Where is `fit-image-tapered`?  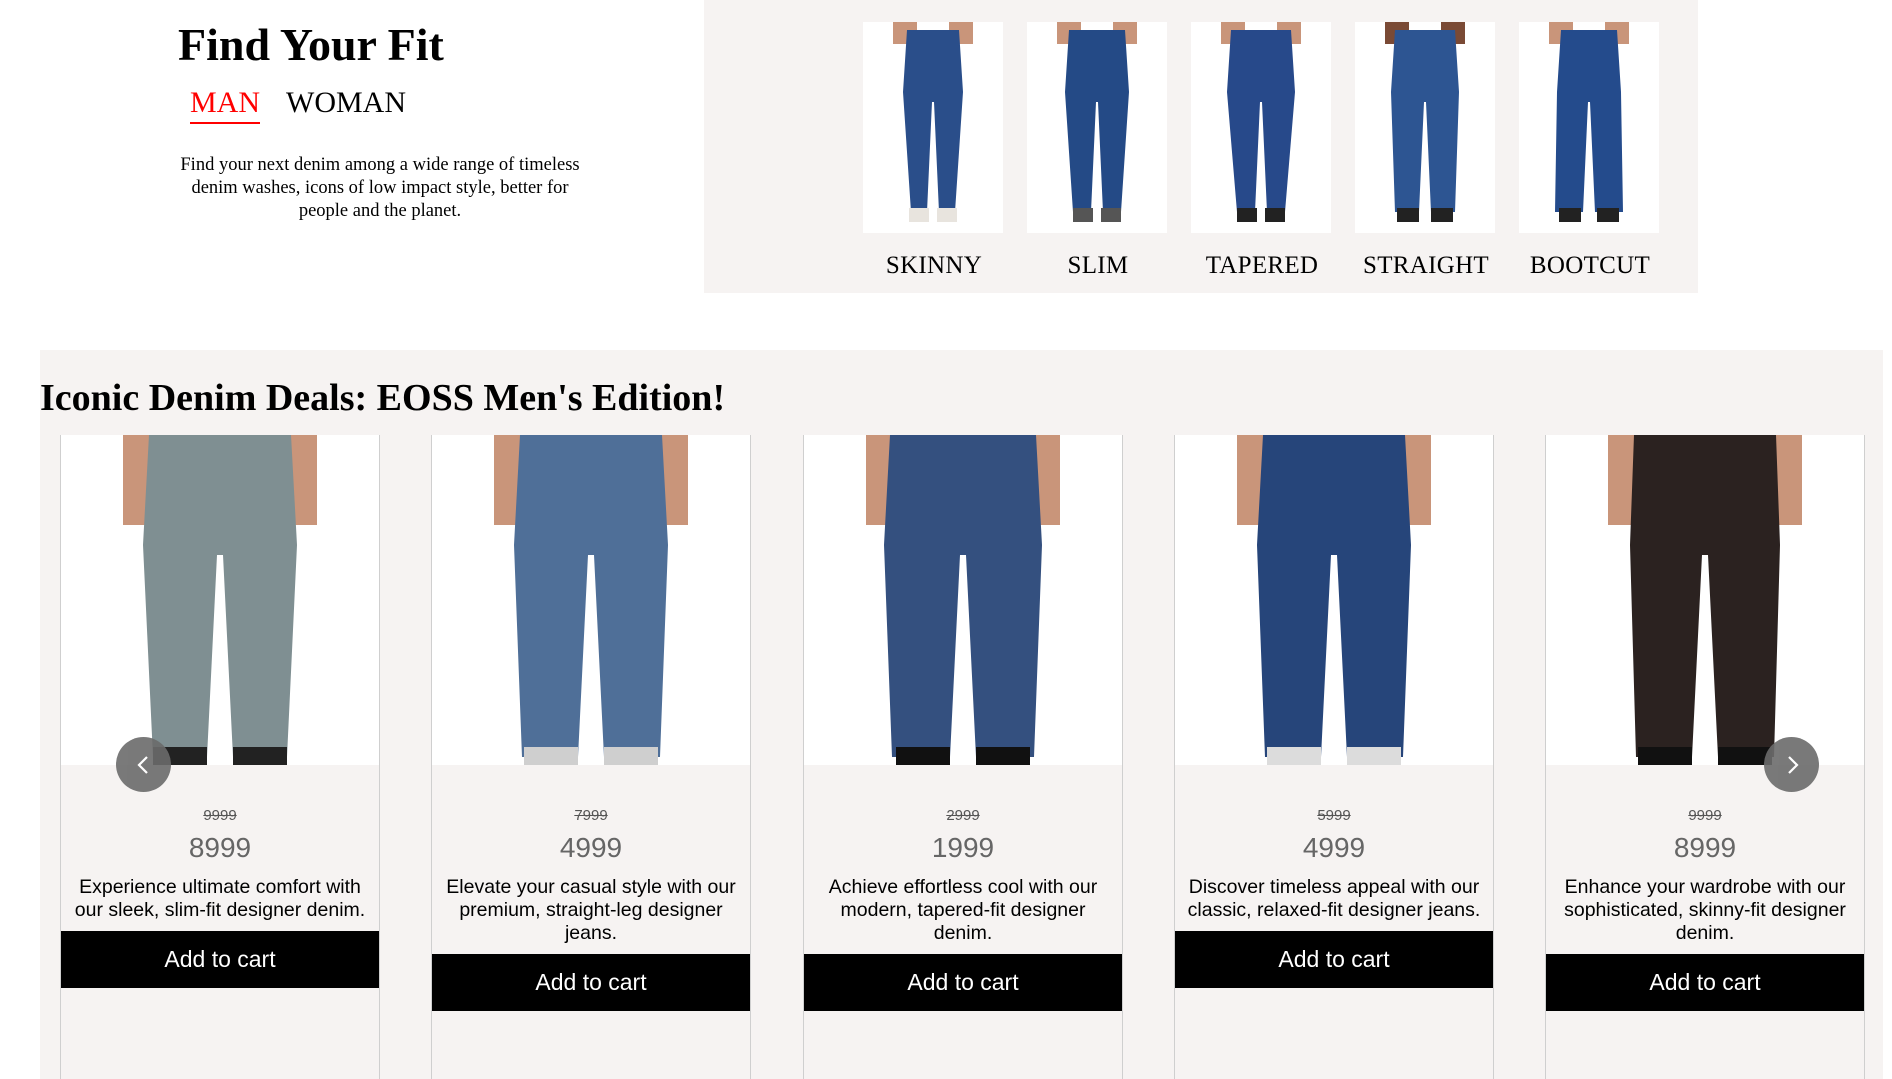 fit-image-tapered is located at coordinates (1261, 127).